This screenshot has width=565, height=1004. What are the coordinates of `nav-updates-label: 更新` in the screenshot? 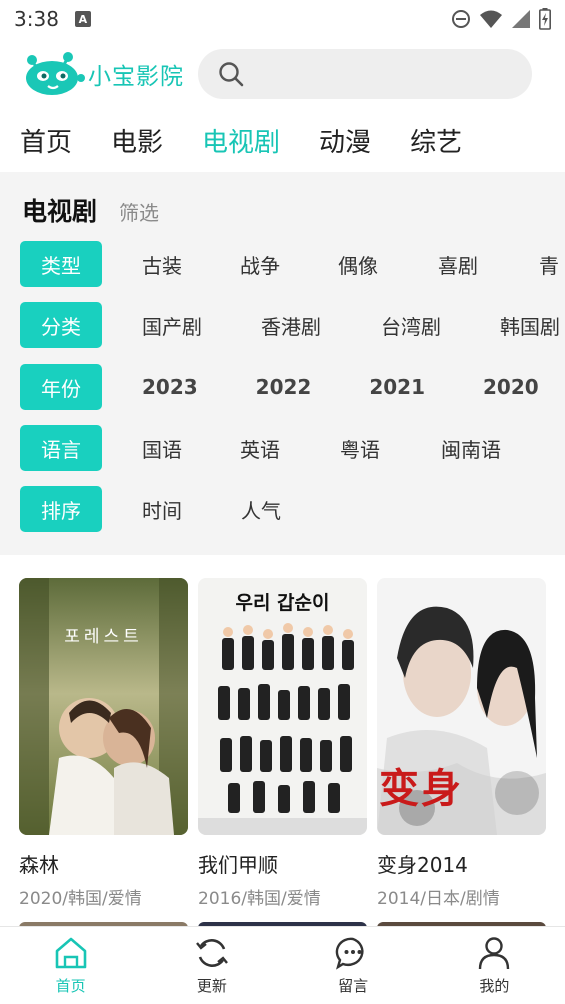 It's located at (211, 986).